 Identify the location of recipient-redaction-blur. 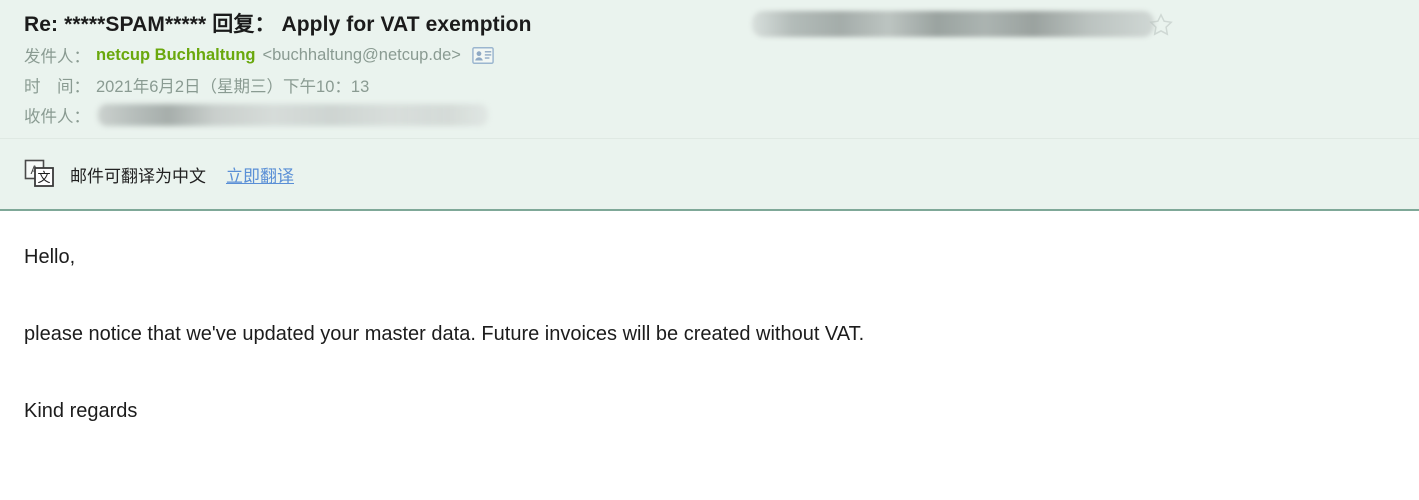
(293, 115).